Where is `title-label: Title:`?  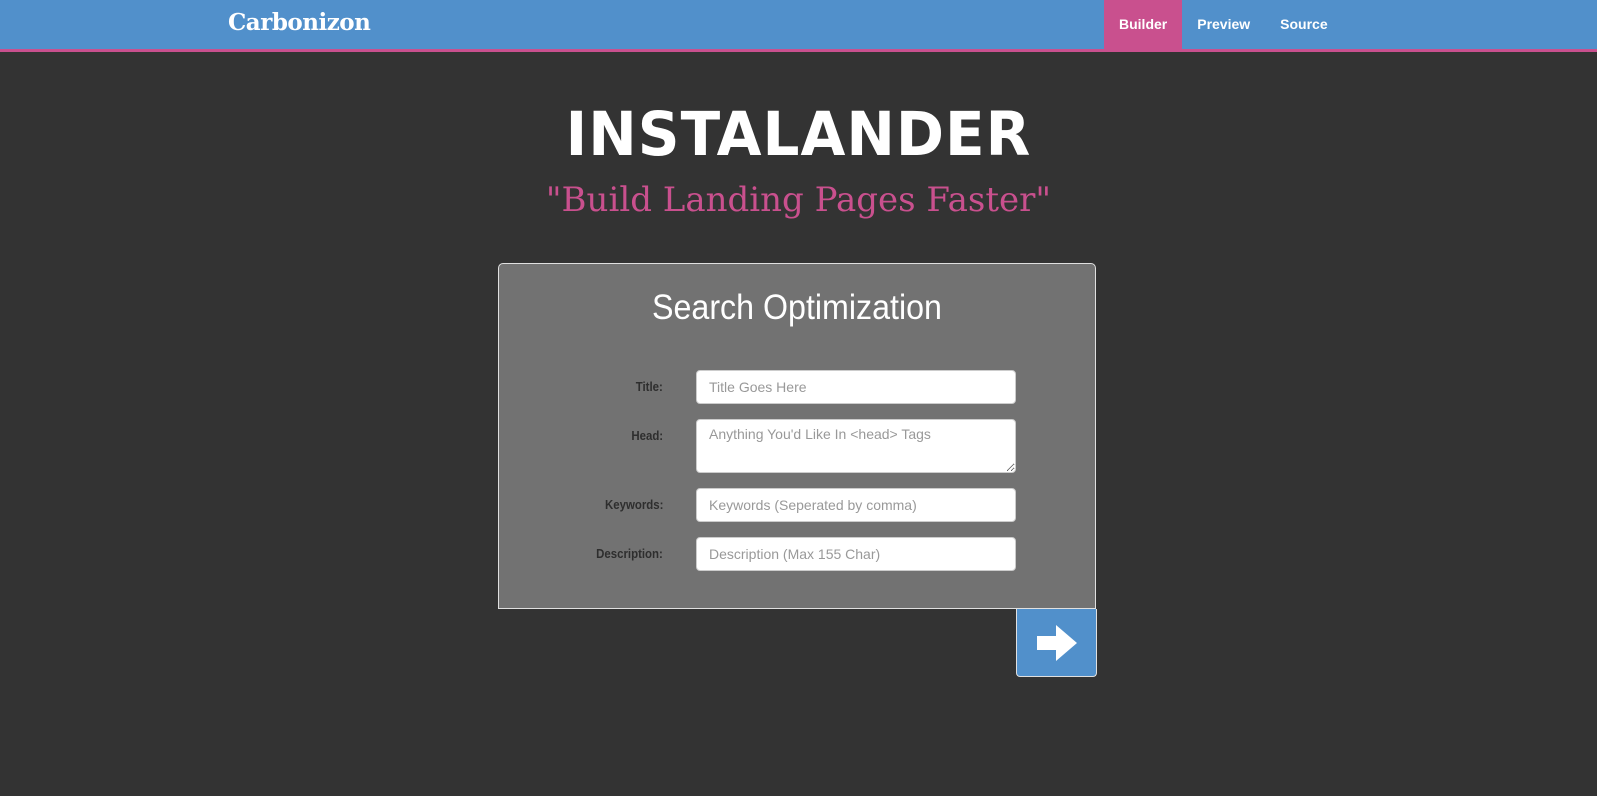 title-label: Title: is located at coordinates (649, 386).